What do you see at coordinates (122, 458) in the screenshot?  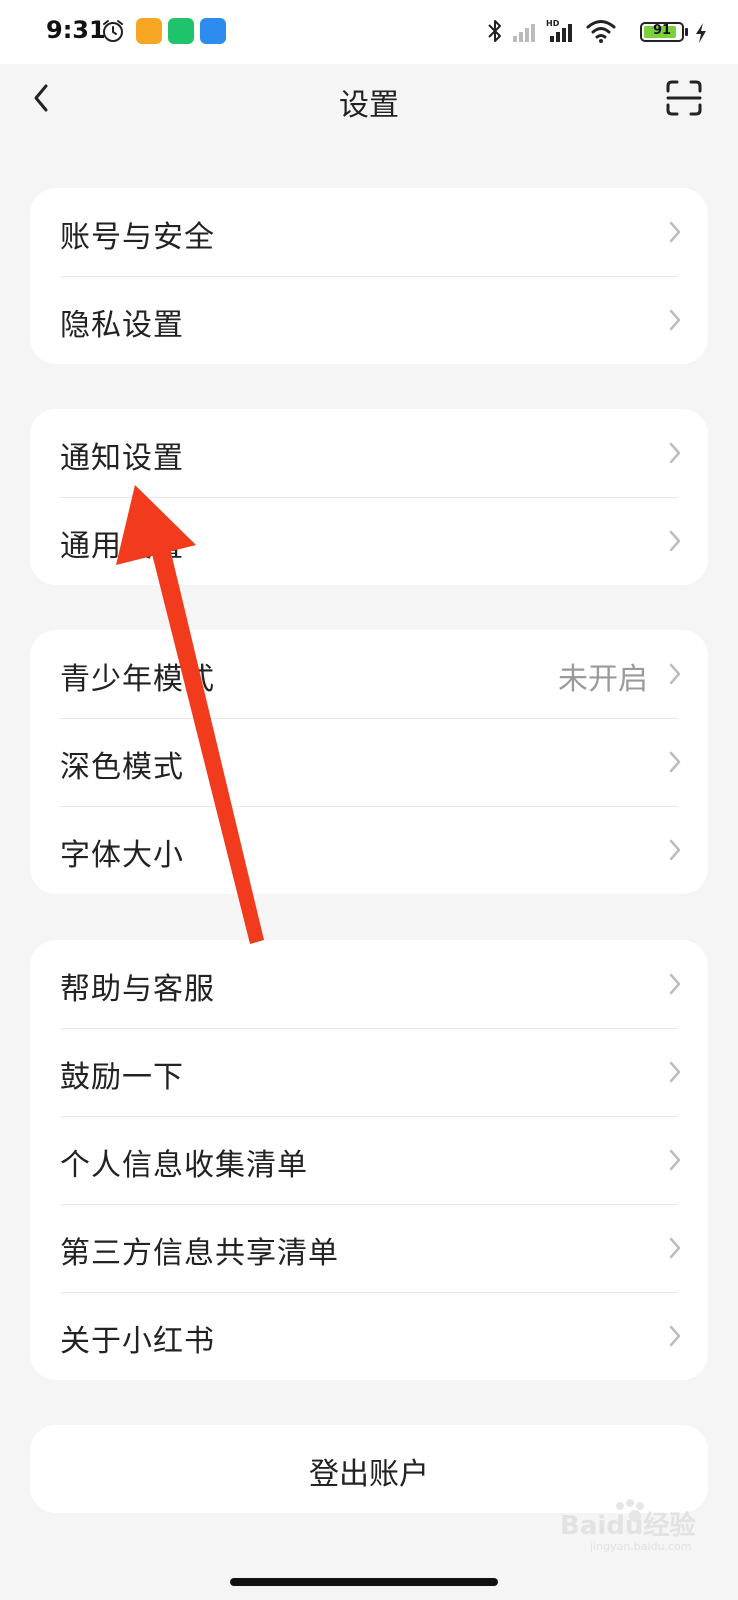 I see `settings-item-label: 通知设置` at bounding box center [122, 458].